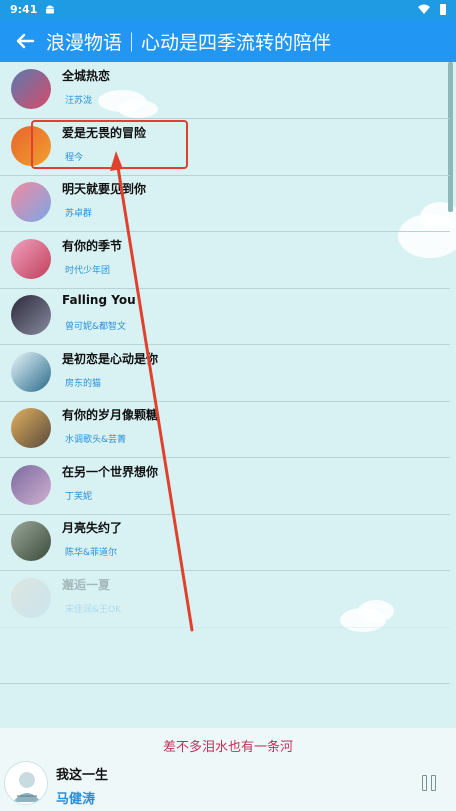  I want to click on list-item: 明天就要见到你苏卓群, so click(225, 203).